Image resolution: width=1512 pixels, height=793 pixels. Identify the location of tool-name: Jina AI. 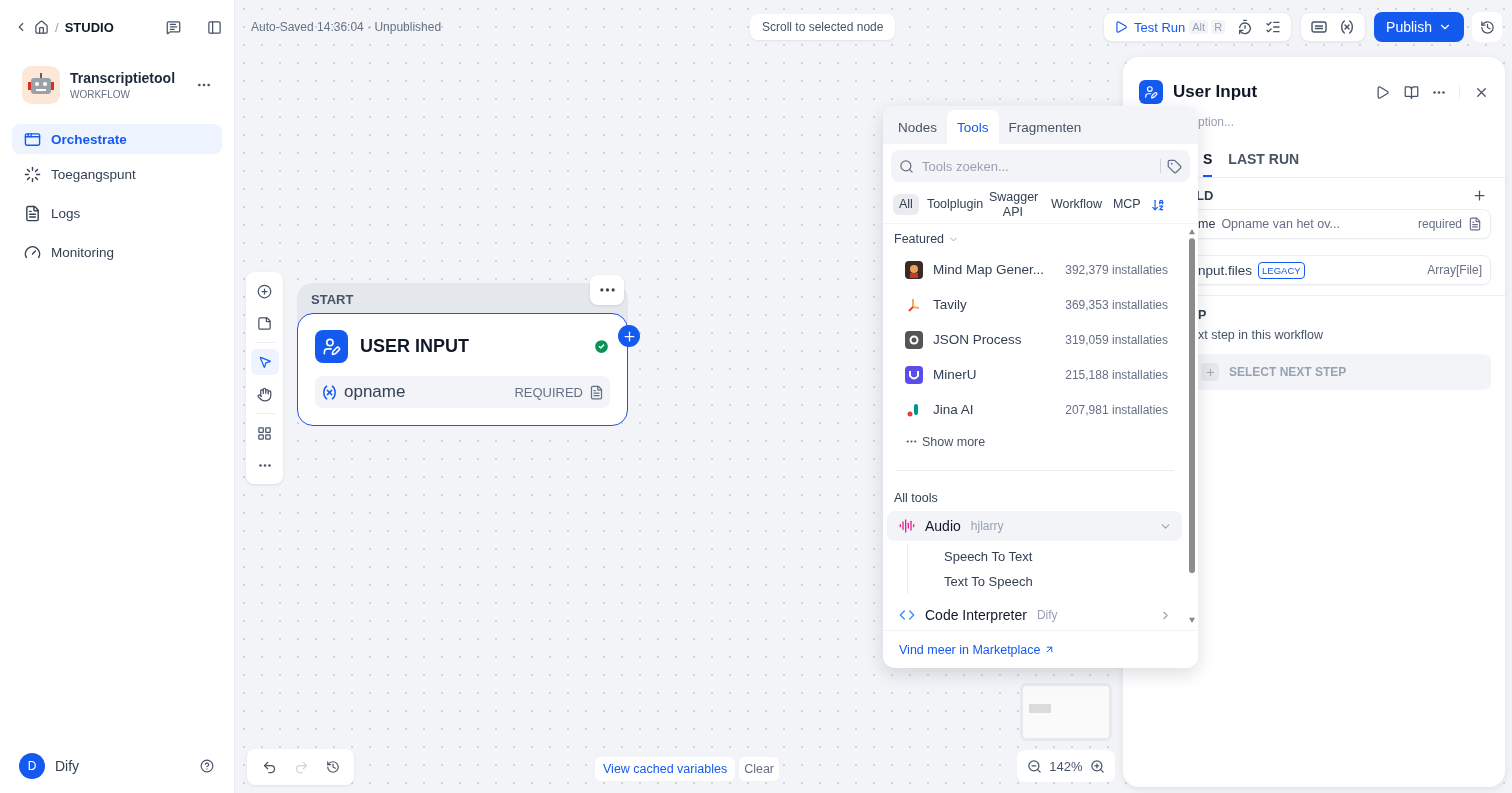
(954, 409).